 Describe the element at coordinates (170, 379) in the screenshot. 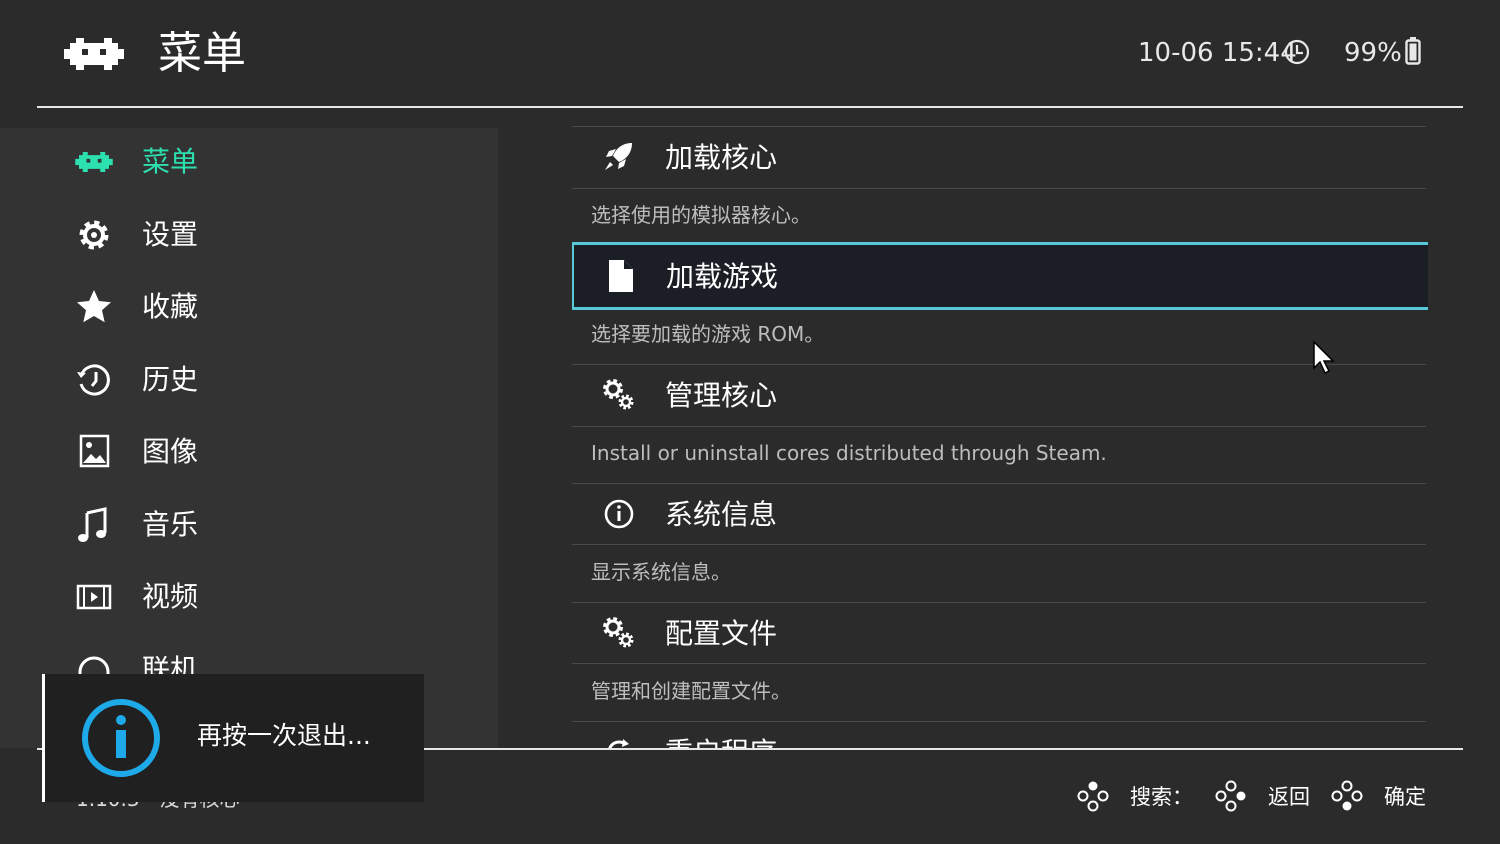

I see `sidebar-item-label: 历史` at that location.